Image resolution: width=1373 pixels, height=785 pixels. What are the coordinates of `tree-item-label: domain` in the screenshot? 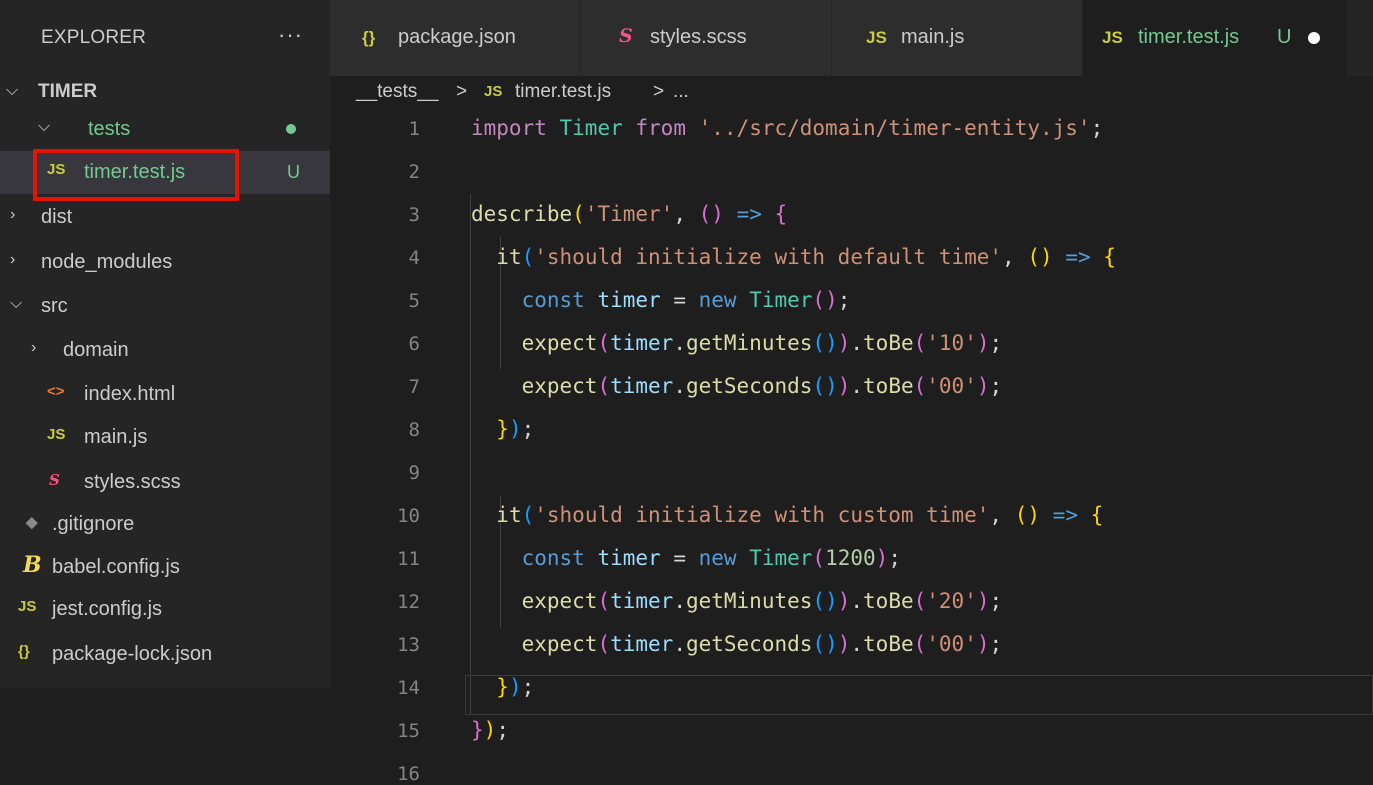 It's located at (96, 350).